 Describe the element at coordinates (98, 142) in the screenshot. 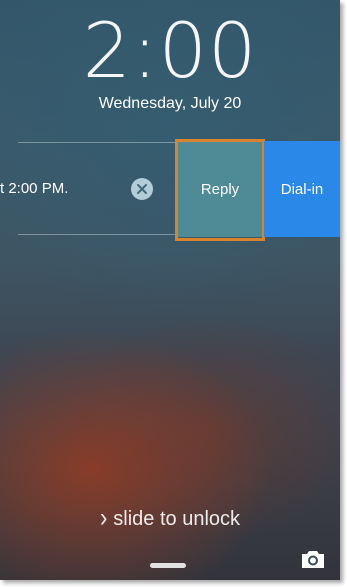

I see `divider-top` at that location.